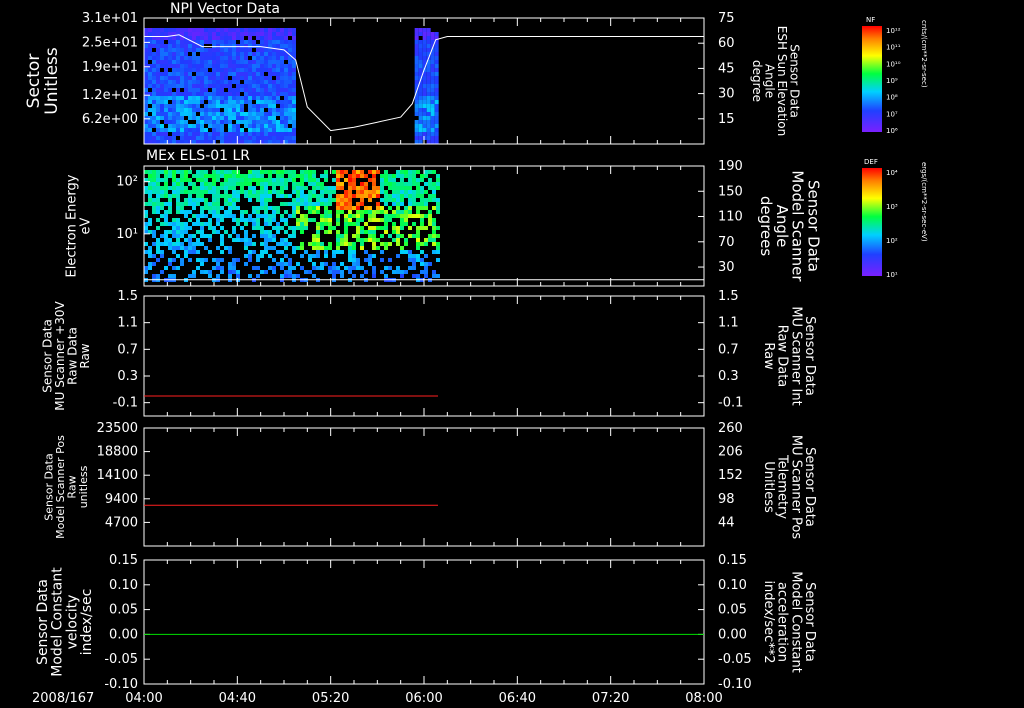  I want to click on right-y-tick-label: 15, so click(726, 119).